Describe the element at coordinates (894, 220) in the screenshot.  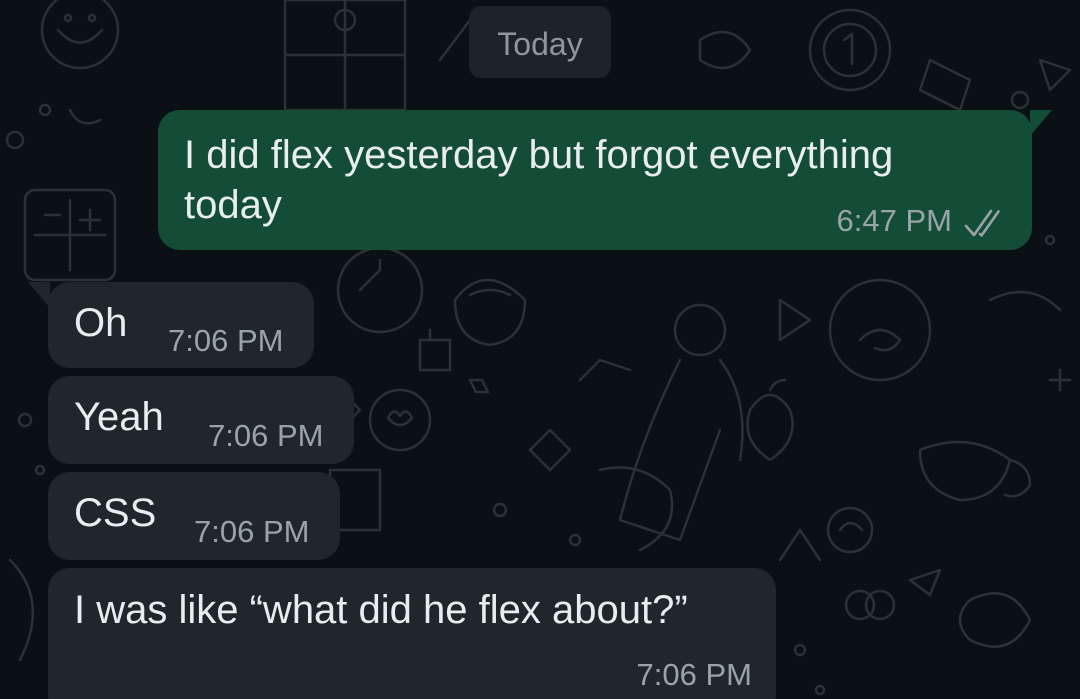
I see `message-timestamp: 6:47 PM` at that location.